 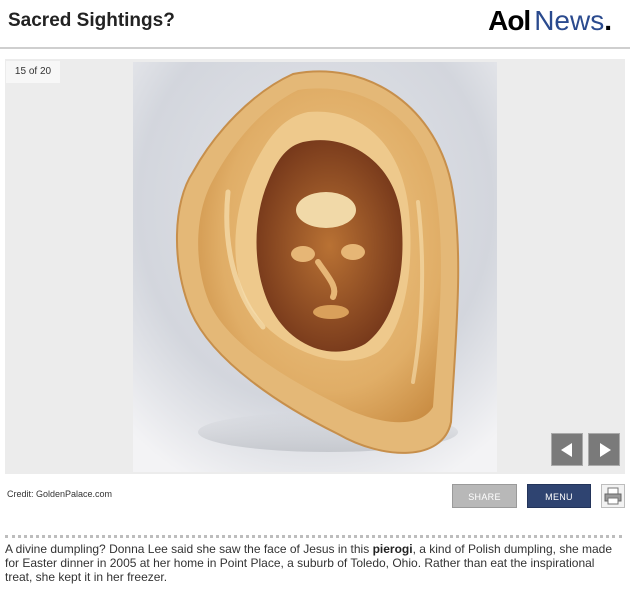 I want to click on arrow-left-icon, so click(x=566, y=450).